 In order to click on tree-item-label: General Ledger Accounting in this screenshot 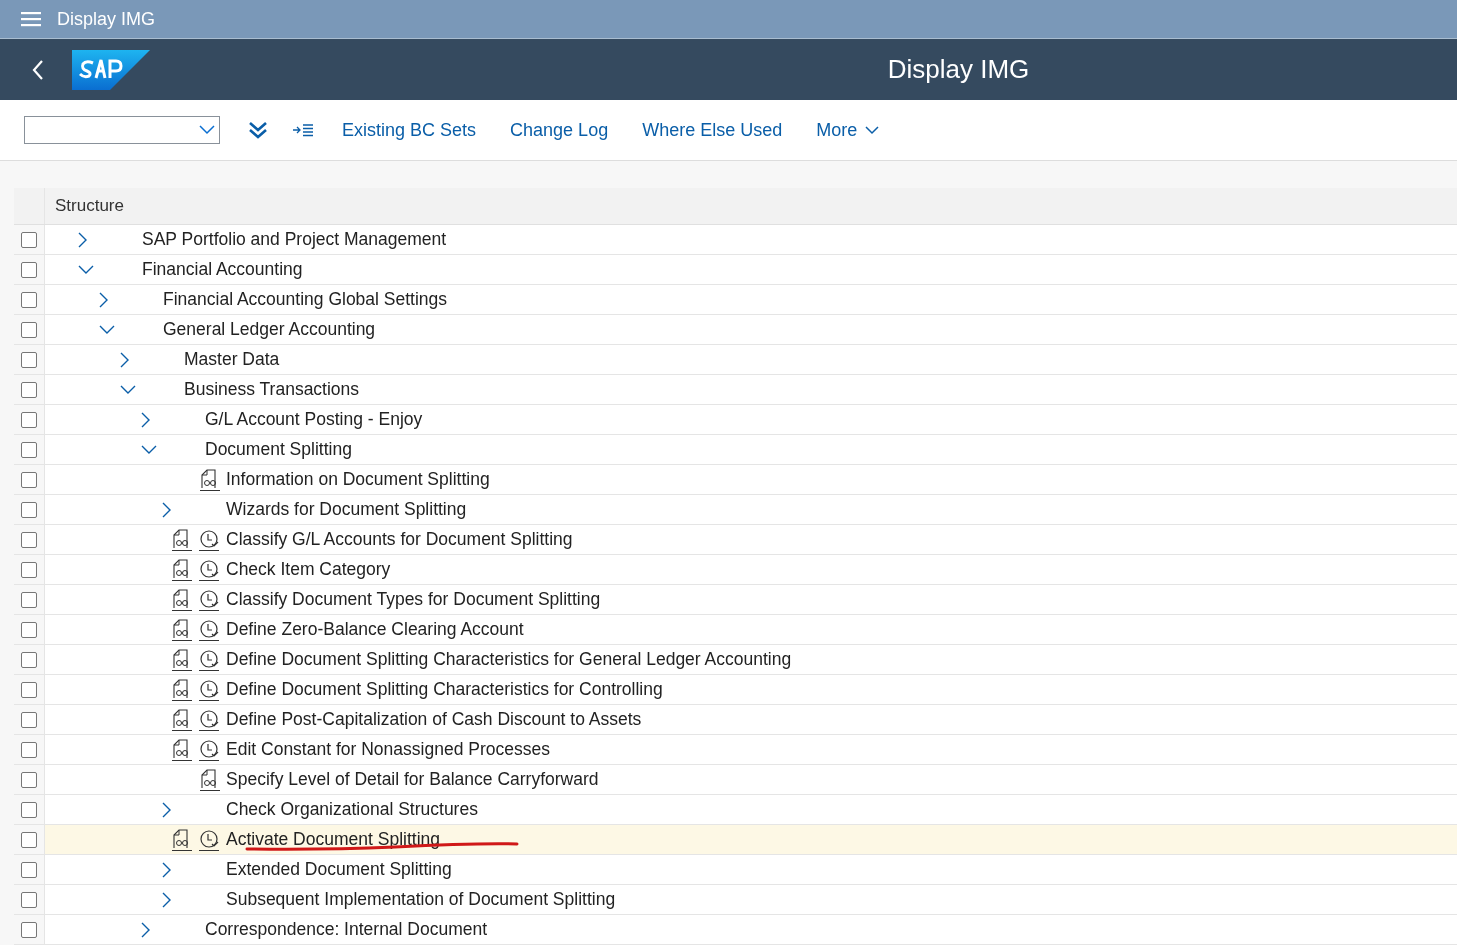, I will do `click(269, 329)`.